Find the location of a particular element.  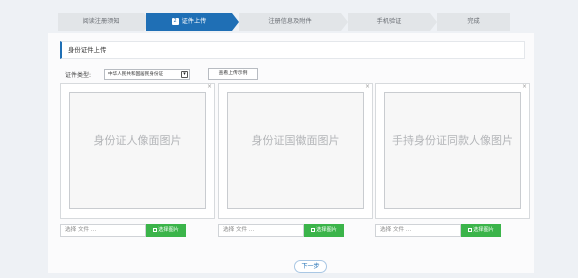

step-1: 阅读注册须知 is located at coordinates (101, 22).